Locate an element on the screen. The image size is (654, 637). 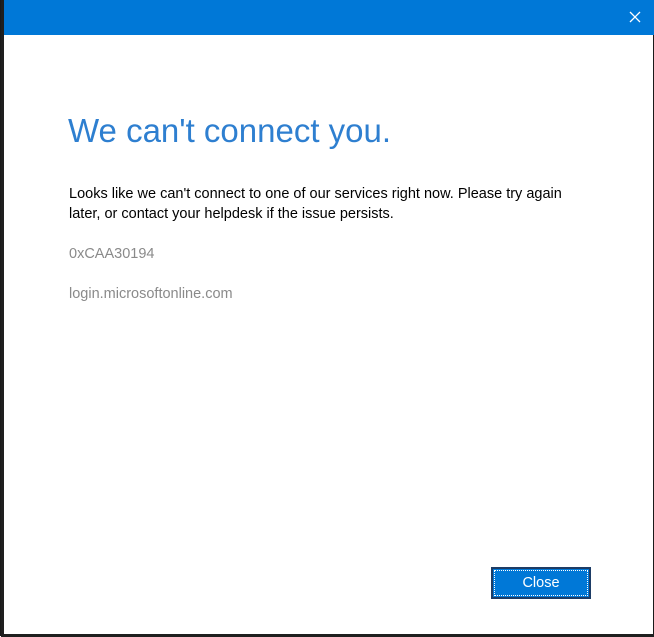
error-code: 0xCAA30194 is located at coordinates (112, 254).